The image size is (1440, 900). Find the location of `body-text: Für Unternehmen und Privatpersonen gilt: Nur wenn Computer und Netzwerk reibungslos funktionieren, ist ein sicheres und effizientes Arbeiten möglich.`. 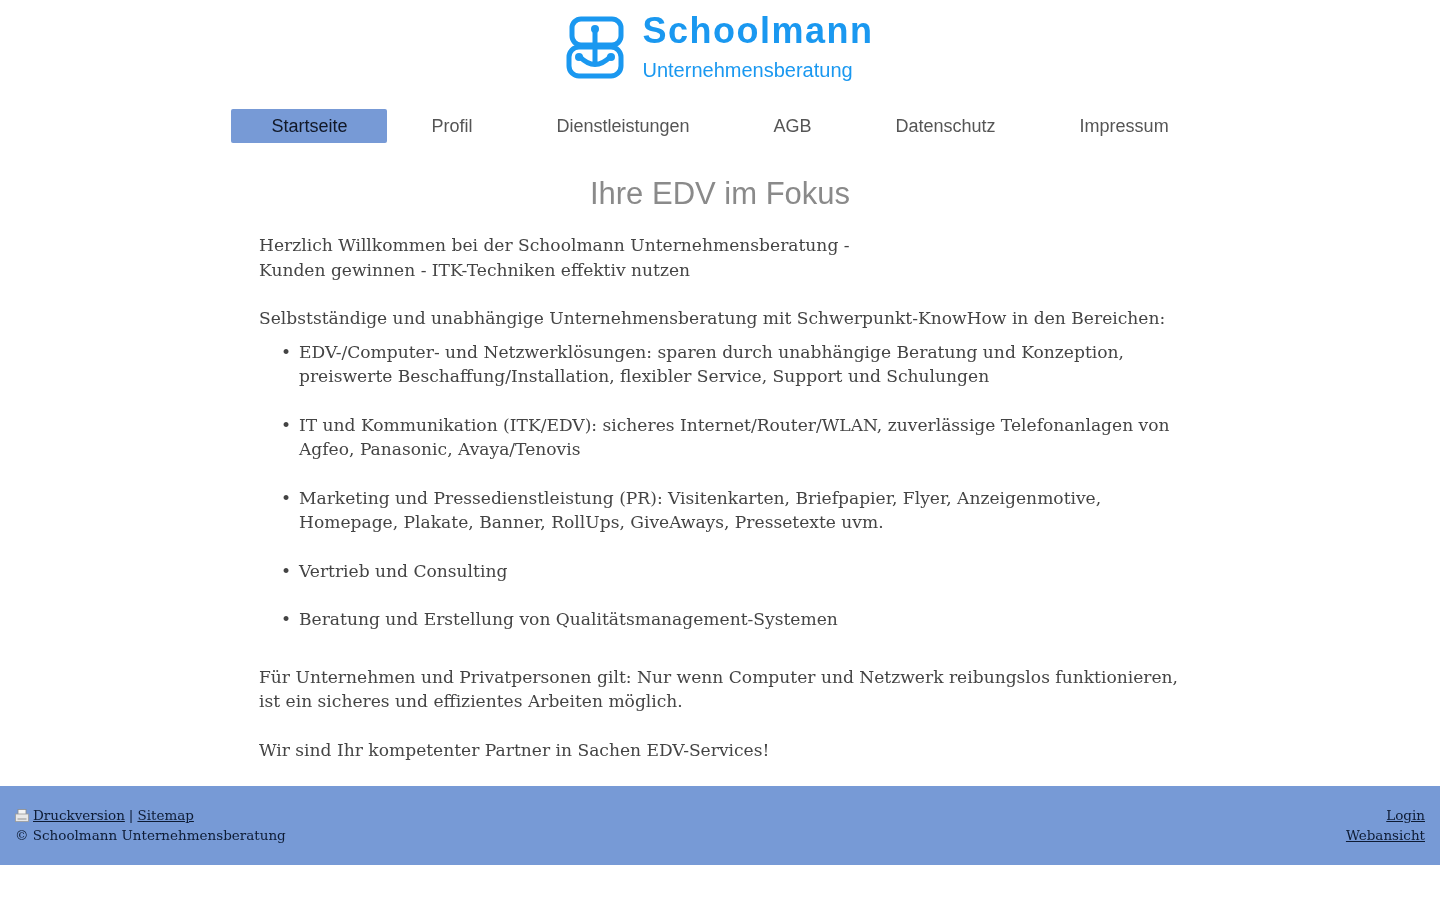

body-text: Für Unternehmen und Privatpersonen gilt: Nur wenn Computer und Netzwerk reibungslos funktionieren, ist ein sicheres und effizientes Arbeiten möglich. is located at coordinates (719, 689).